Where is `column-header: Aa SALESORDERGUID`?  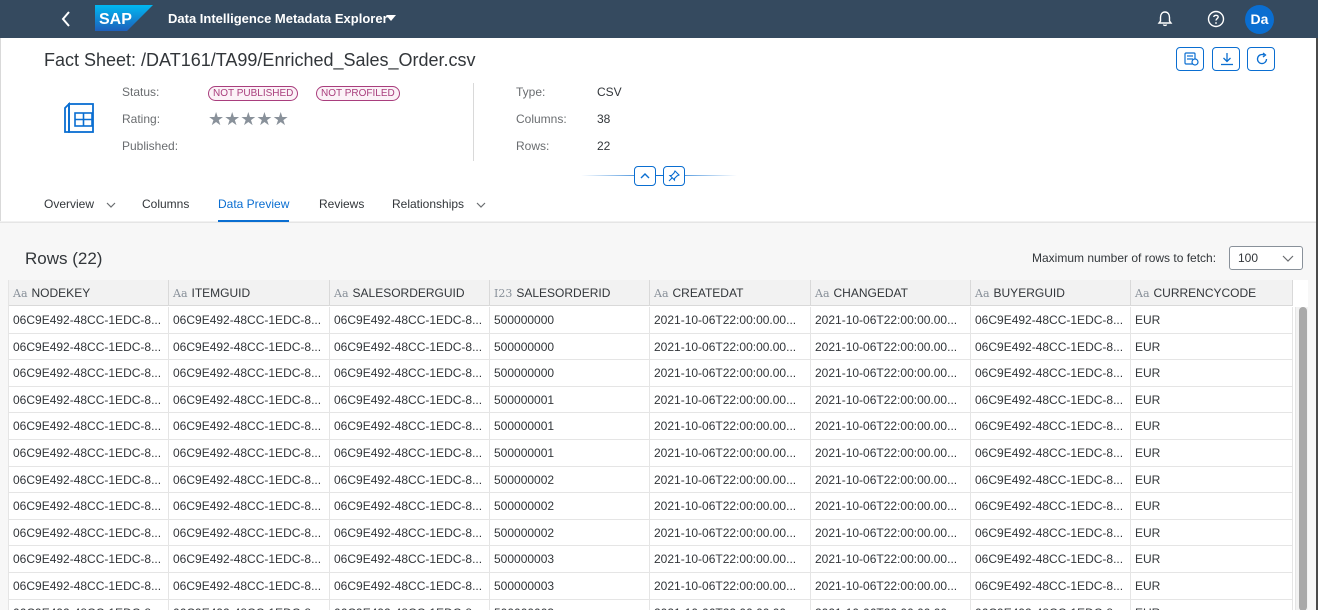 column-header: Aa SALESORDERGUID is located at coordinates (410, 293).